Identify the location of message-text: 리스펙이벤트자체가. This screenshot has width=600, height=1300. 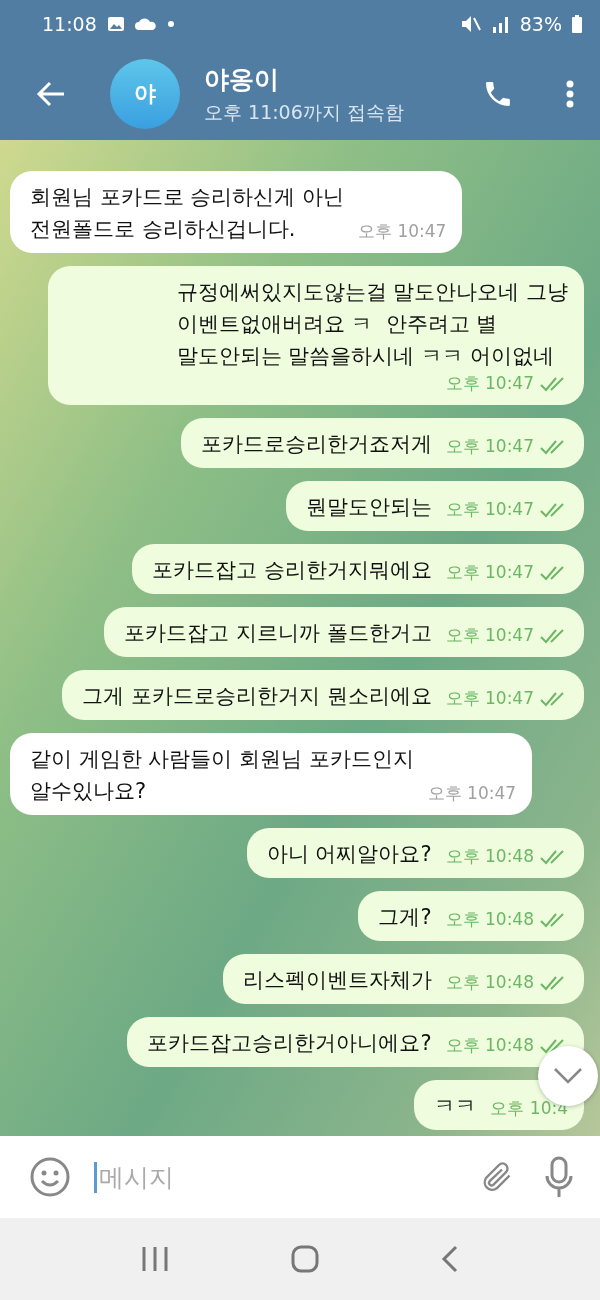
(337, 980).